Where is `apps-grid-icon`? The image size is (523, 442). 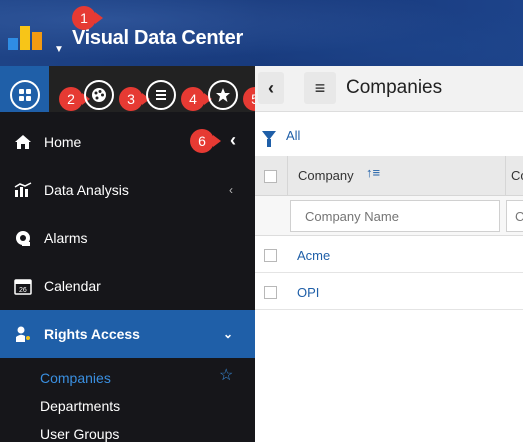 apps-grid-icon is located at coordinates (25, 95).